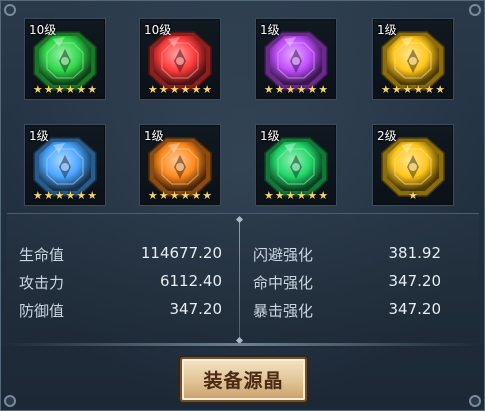 This screenshot has height=411, width=485. I want to click on gem-level: 2级, so click(387, 136).